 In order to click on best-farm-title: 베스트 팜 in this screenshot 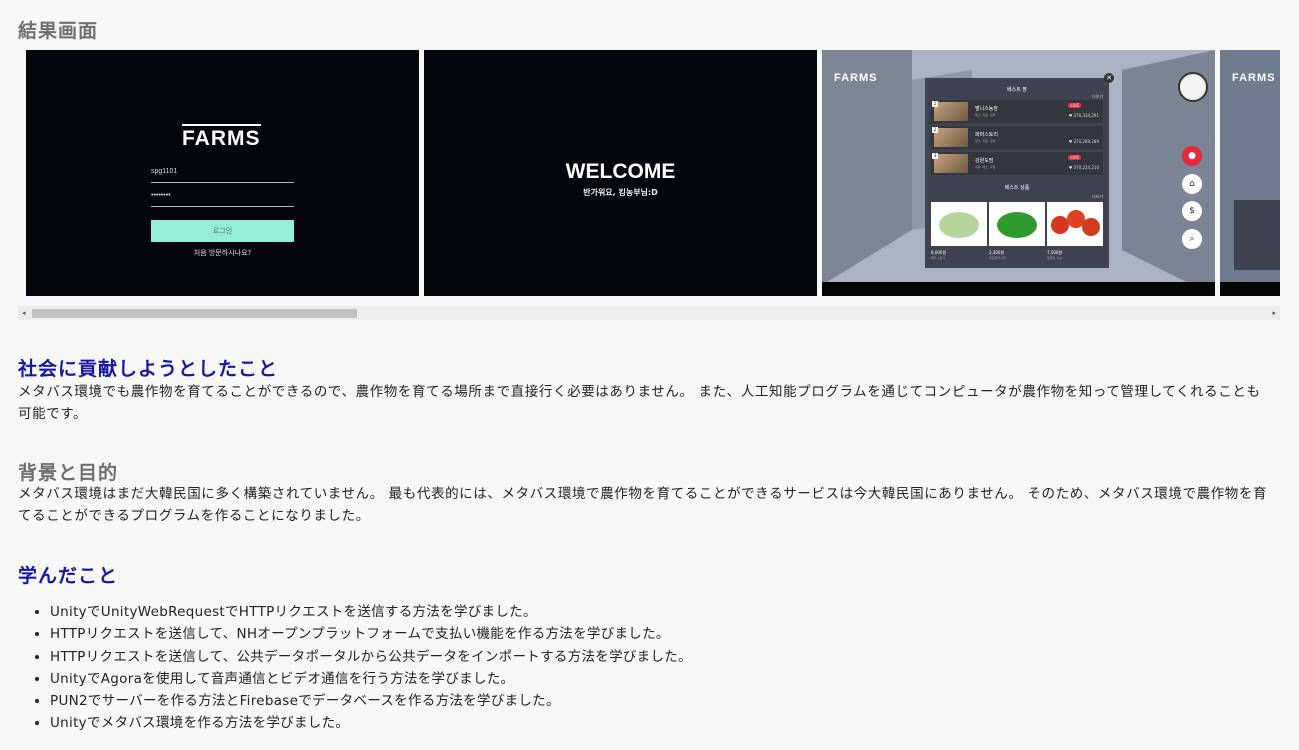, I will do `click(1017, 90)`.